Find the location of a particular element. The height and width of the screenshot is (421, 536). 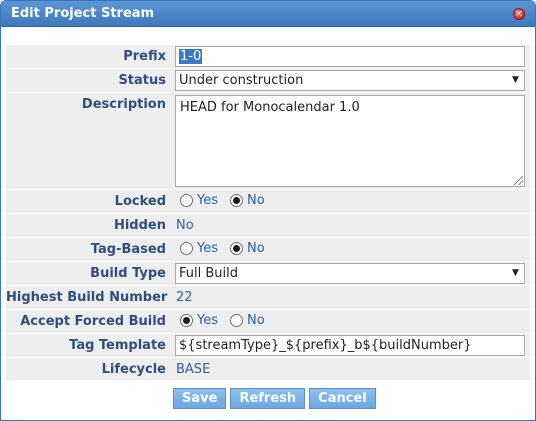

prefix-row: Prefix 1-0 is located at coordinates (268, 56).